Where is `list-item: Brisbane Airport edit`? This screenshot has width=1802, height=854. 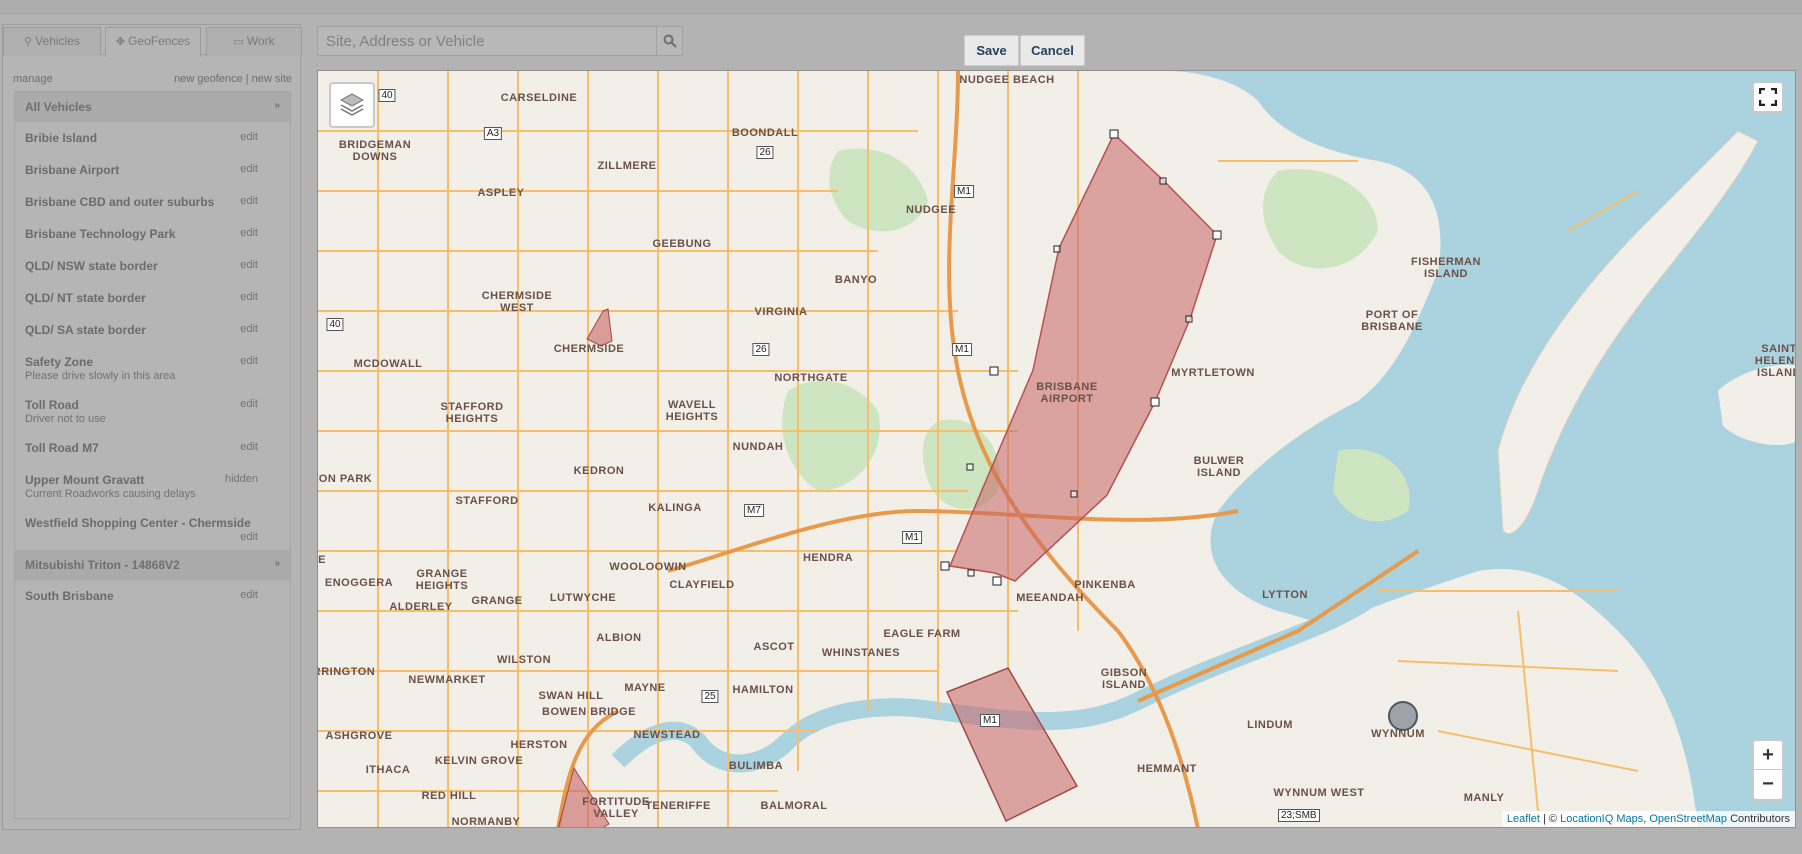 list-item: Brisbane Airport edit is located at coordinates (152, 170).